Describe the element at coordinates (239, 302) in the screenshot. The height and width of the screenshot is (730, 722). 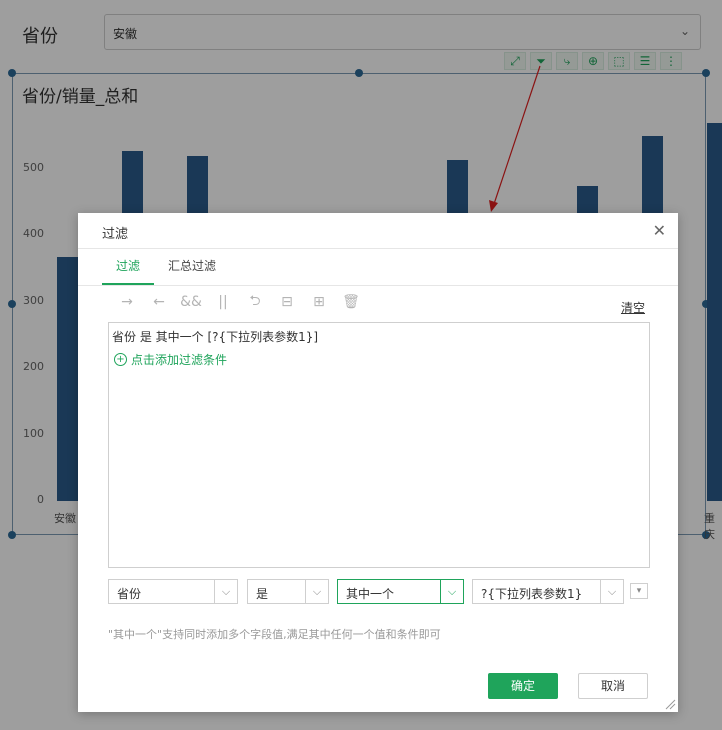
I see `condition-toolbar: → ← && || ⮌ ⊟ ⊞ 🗑` at that location.